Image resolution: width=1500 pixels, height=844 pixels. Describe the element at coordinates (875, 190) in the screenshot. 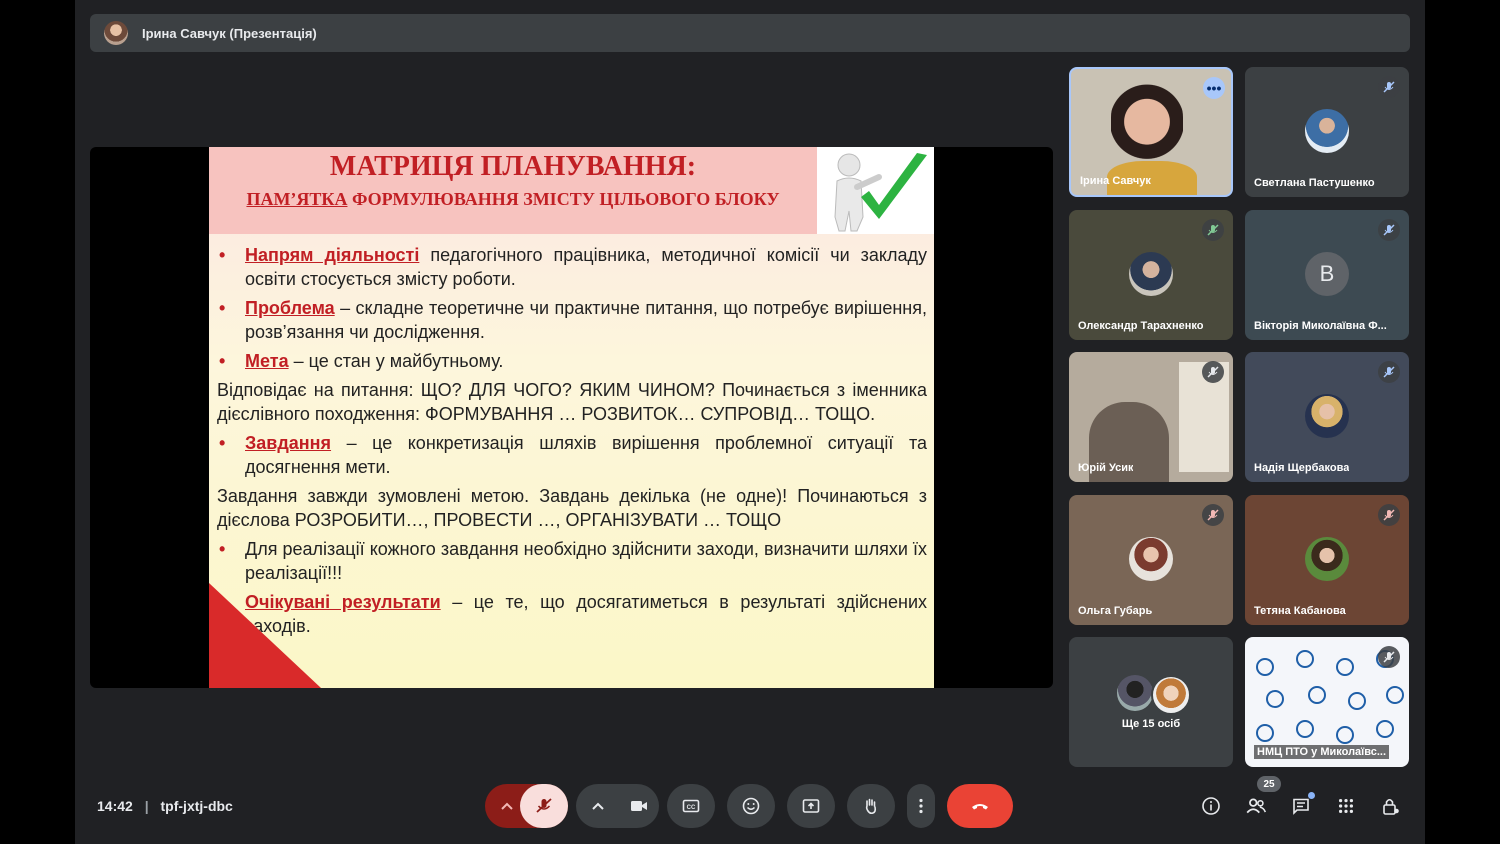

I see `checkmark-figure-icon` at that location.